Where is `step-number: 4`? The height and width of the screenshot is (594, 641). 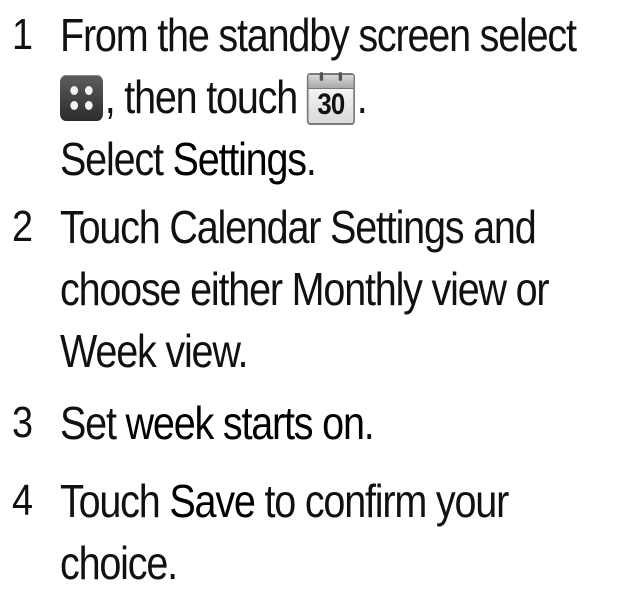
step-number: 4 is located at coordinates (23, 500).